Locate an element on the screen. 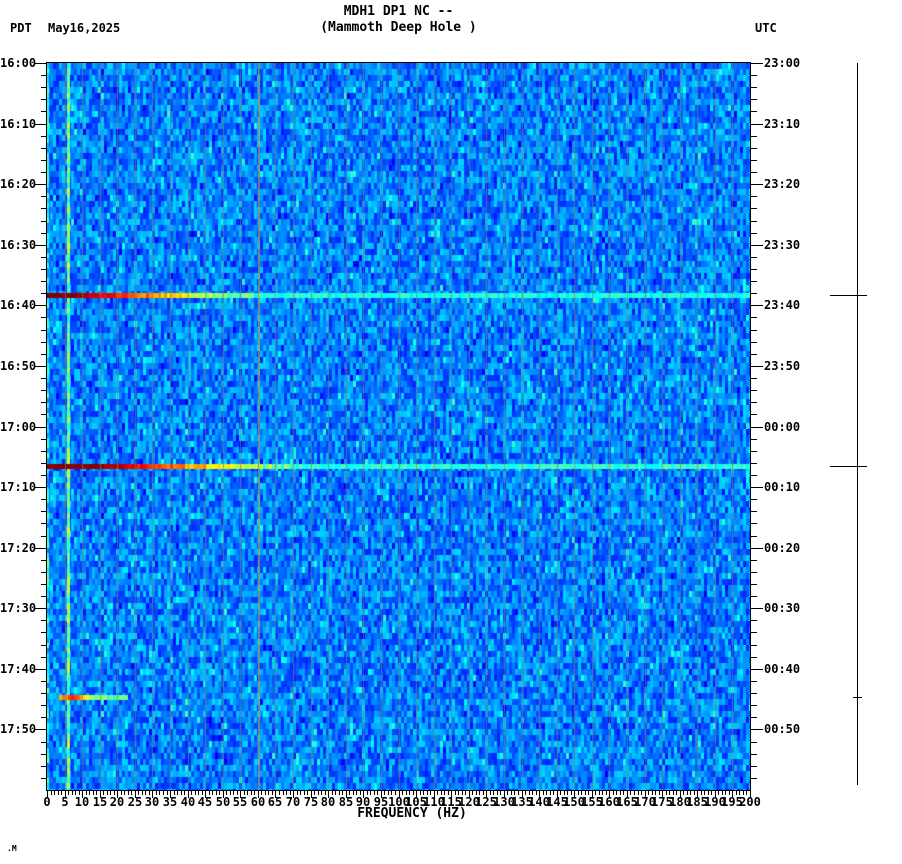 The height and width of the screenshot is (864, 902). y-left-tick-label: 17:10 is located at coordinates (18, 487).